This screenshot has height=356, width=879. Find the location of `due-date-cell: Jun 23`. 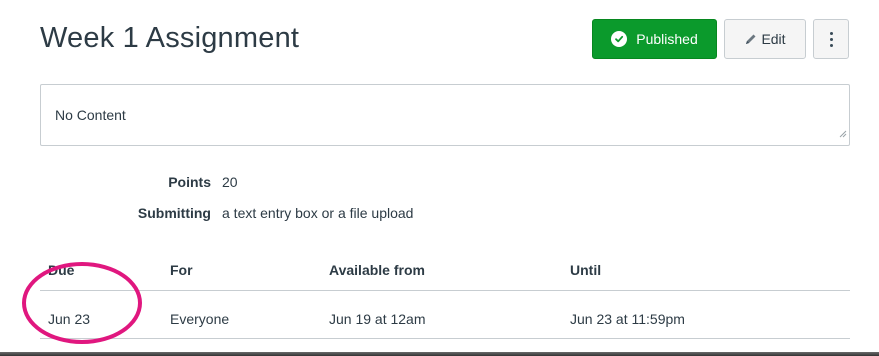

due-date-cell: Jun 23 is located at coordinates (69, 319).